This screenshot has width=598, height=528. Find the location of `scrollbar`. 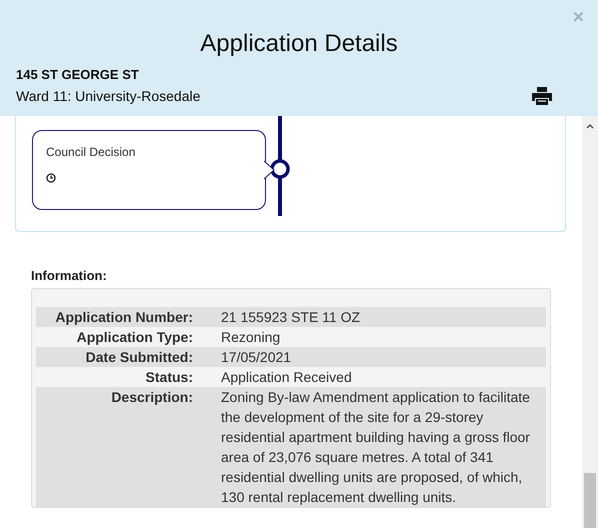

scrollbar is located at coordinates (590, 322).